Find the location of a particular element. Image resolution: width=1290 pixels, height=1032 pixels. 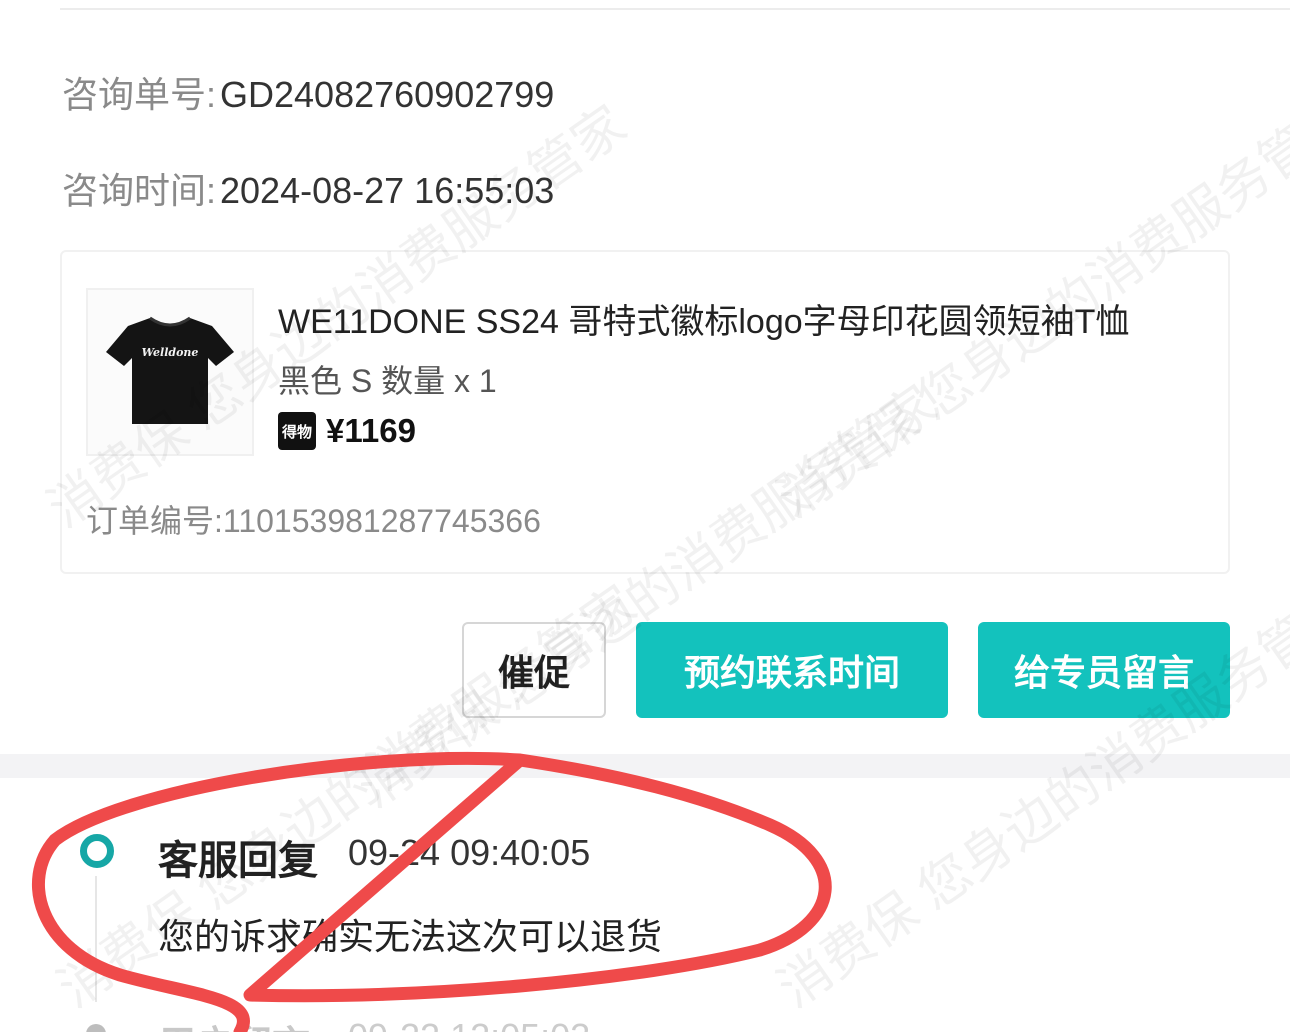

timeline-active-dot-icon is located at coordinates (97, 851).